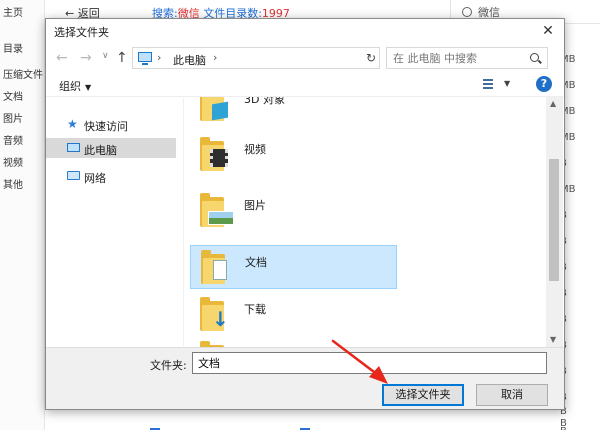 The height and width of the screenshot is (430, 600). What do you see at coordinates (13, 139) in the screenshot?
I see `background-sidebar-item: 音频` at bounding box center [13, 139].